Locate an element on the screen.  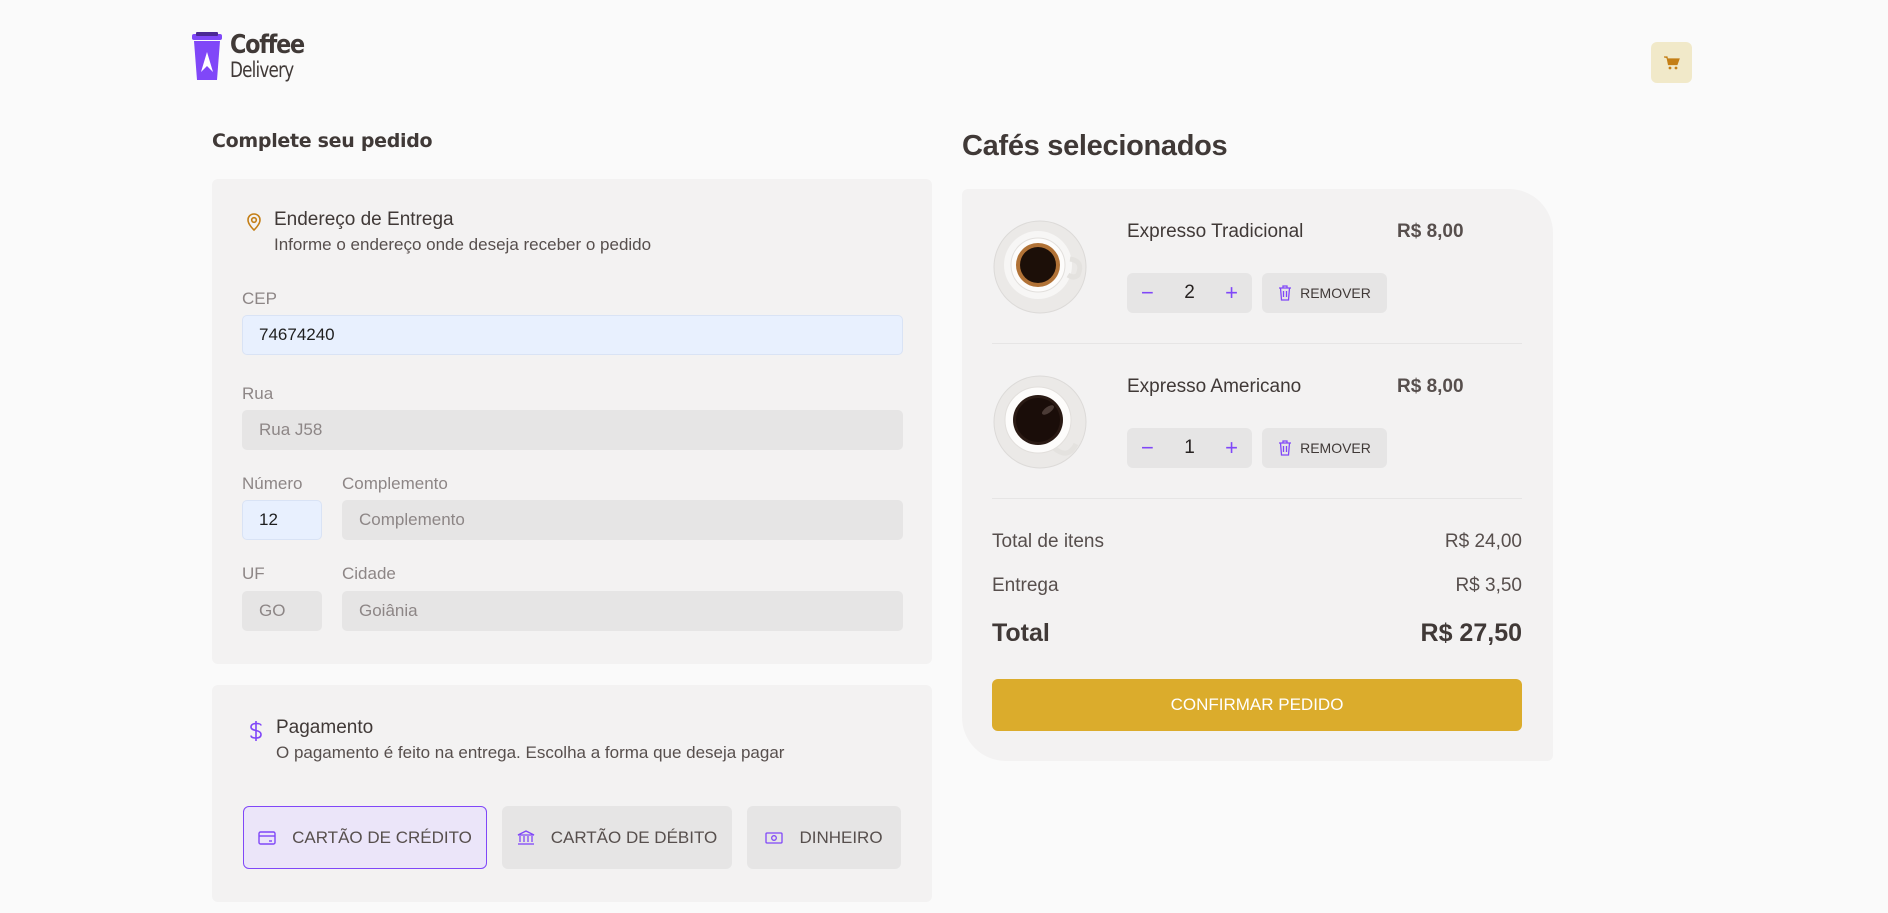
quantity-value: 1 is located at coordinates (1189, 447).